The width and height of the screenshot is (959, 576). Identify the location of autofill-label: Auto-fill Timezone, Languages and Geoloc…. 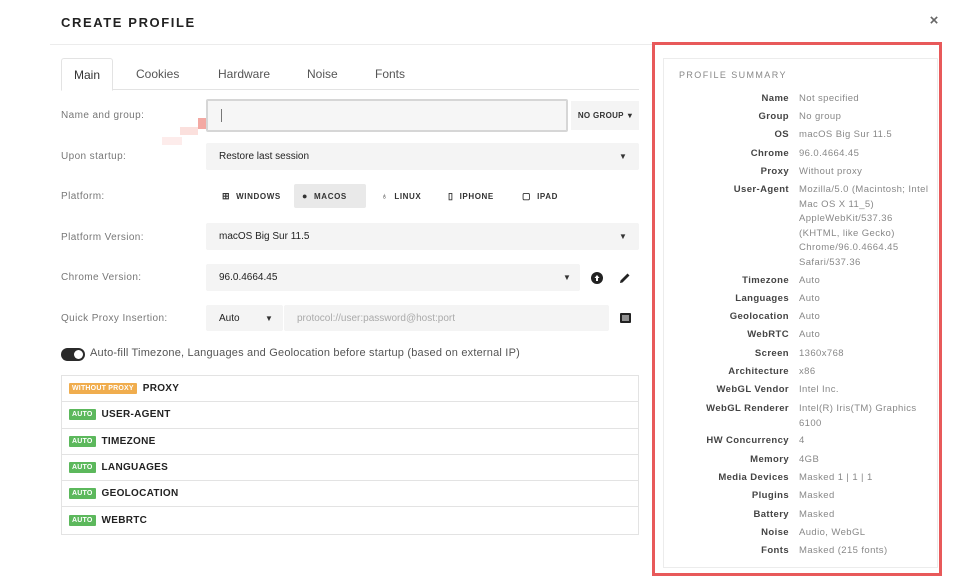
(305, 353).